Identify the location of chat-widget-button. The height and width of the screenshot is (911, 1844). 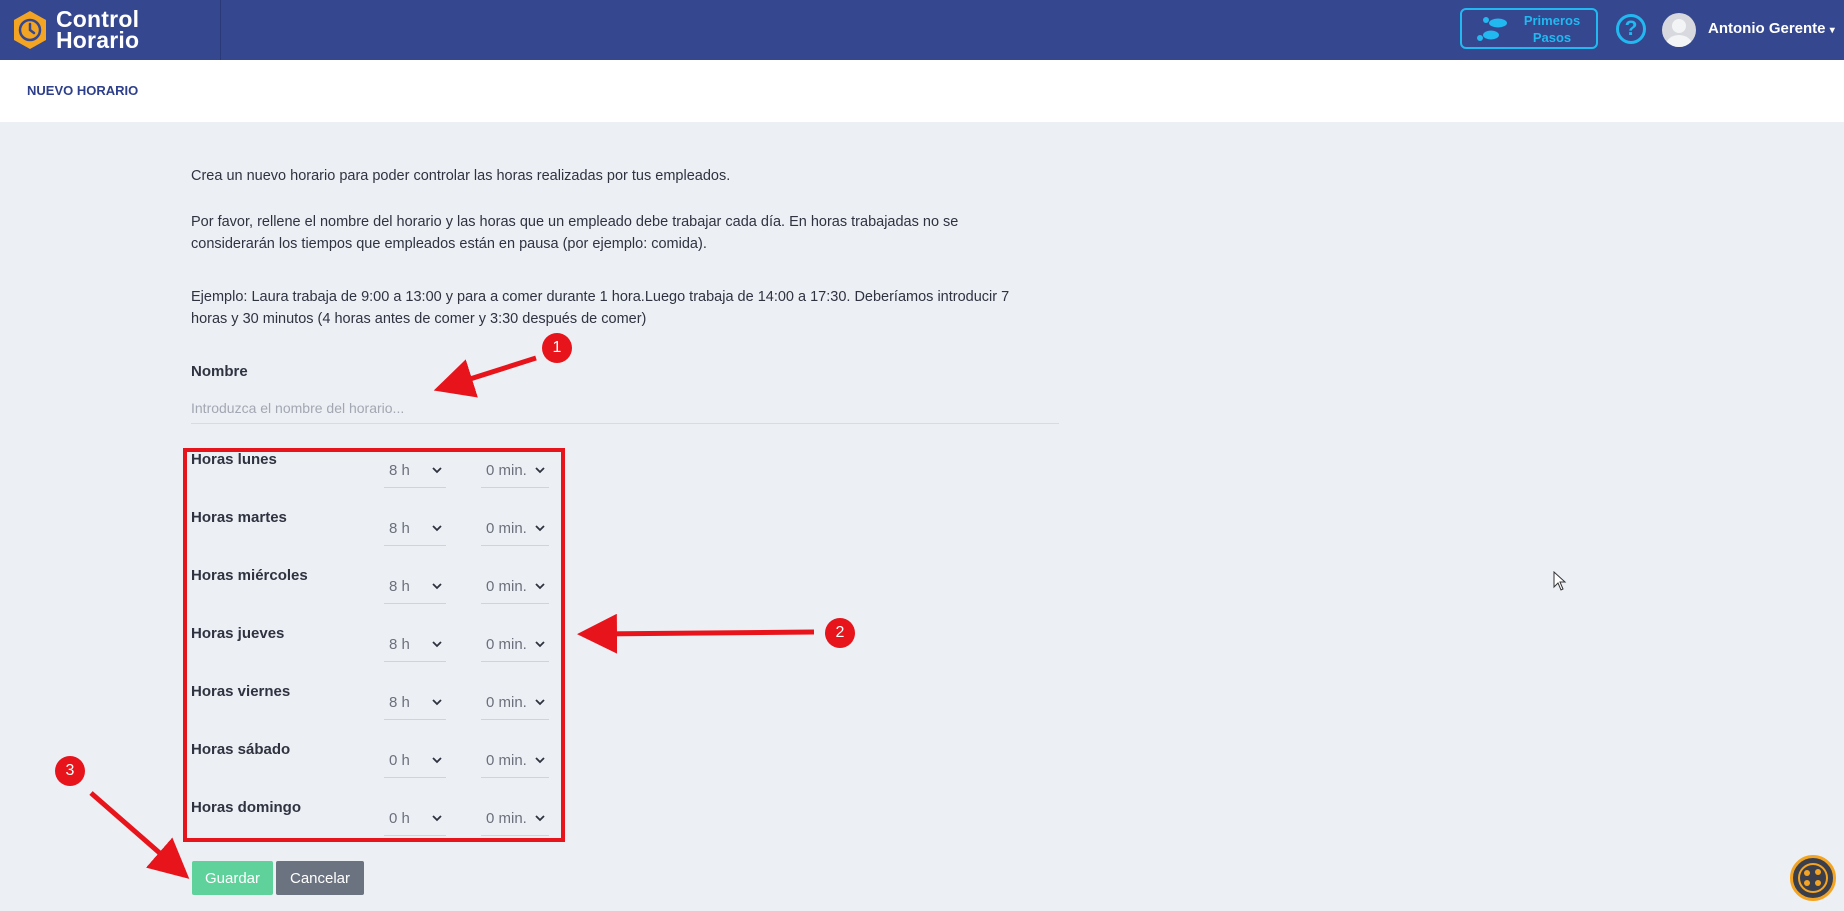
(1813, 878).